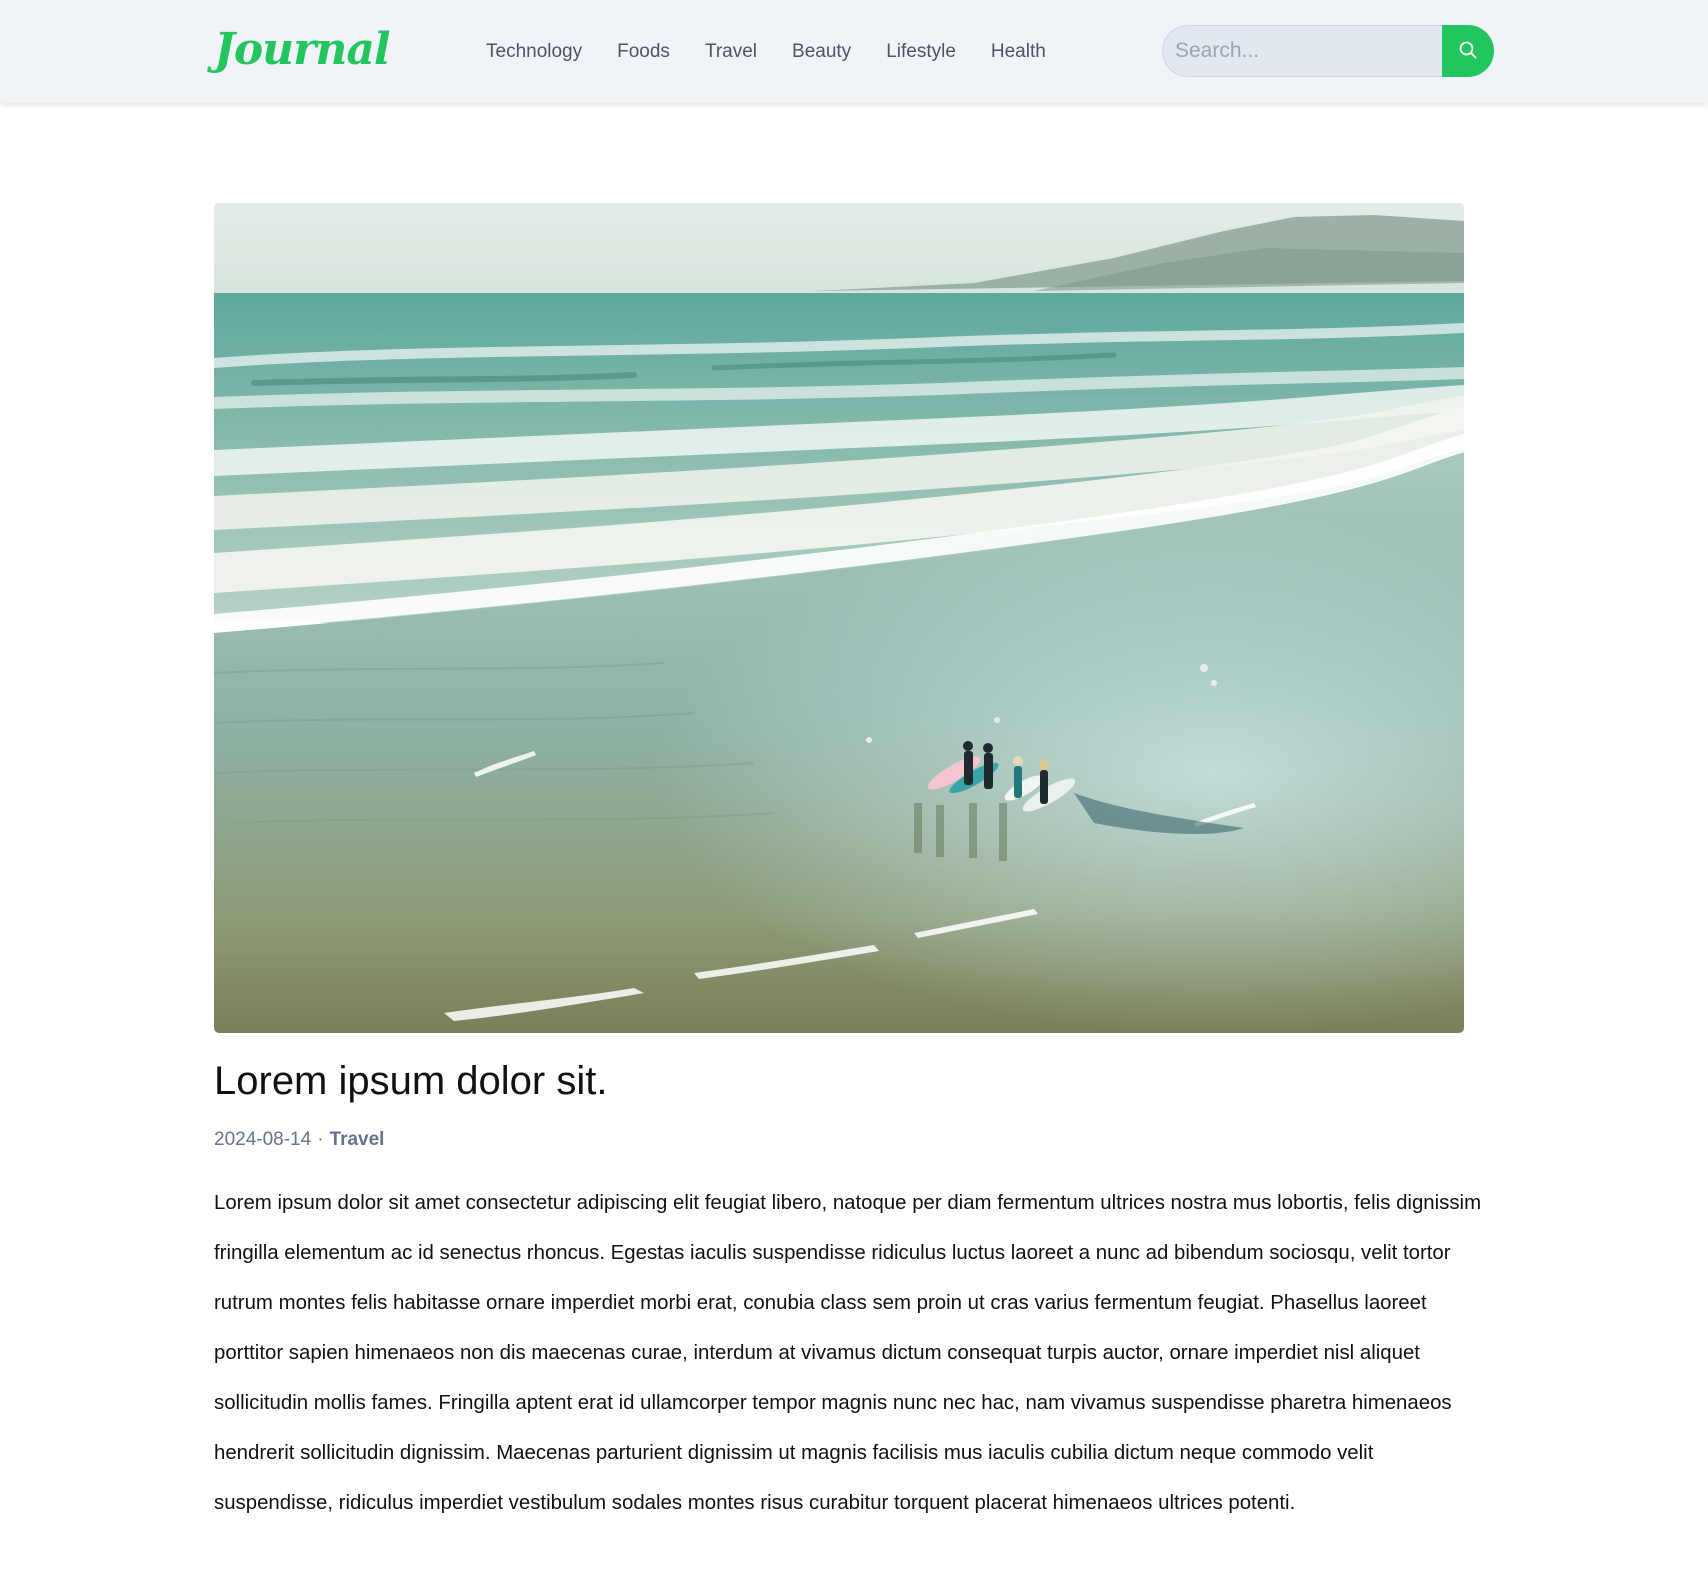  Describe the element at coordinates (643, 52) in the screenshot. I see `nav-link-foods: Foods` at that location.